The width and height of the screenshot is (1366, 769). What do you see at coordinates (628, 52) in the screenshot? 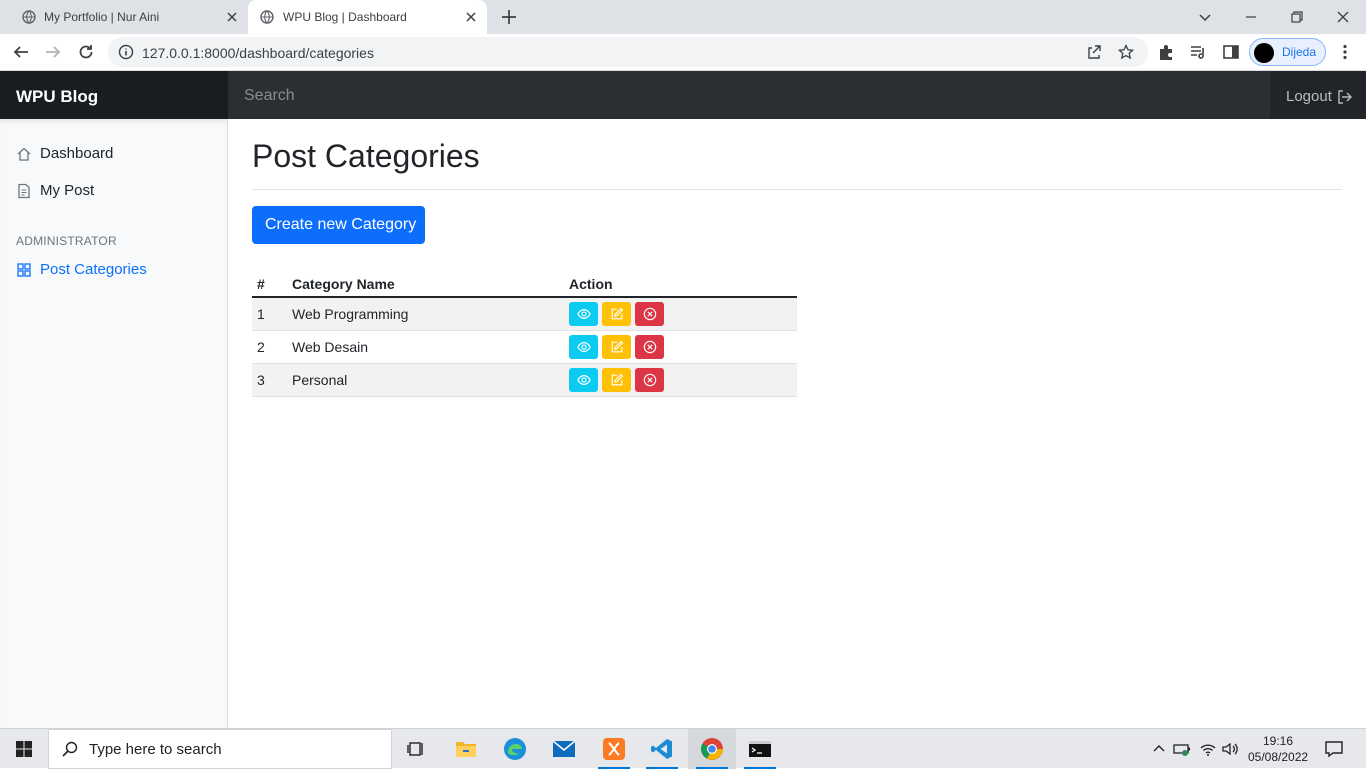
I see `address-bar: 127.0.0.1:8000/dashboard/categories` at bounding box center [628, 52].